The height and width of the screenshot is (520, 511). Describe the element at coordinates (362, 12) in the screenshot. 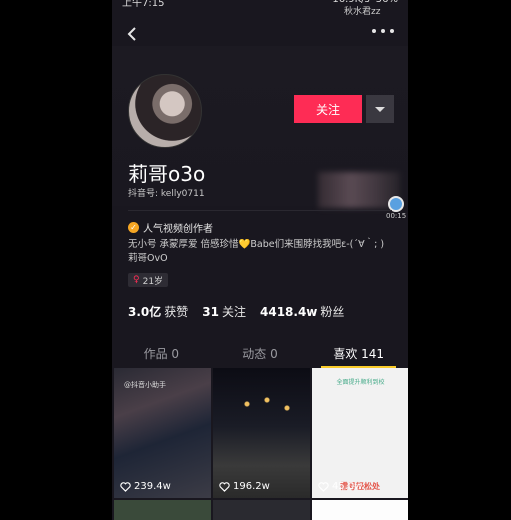

I see `watermark: 秋水君zz` at that location.